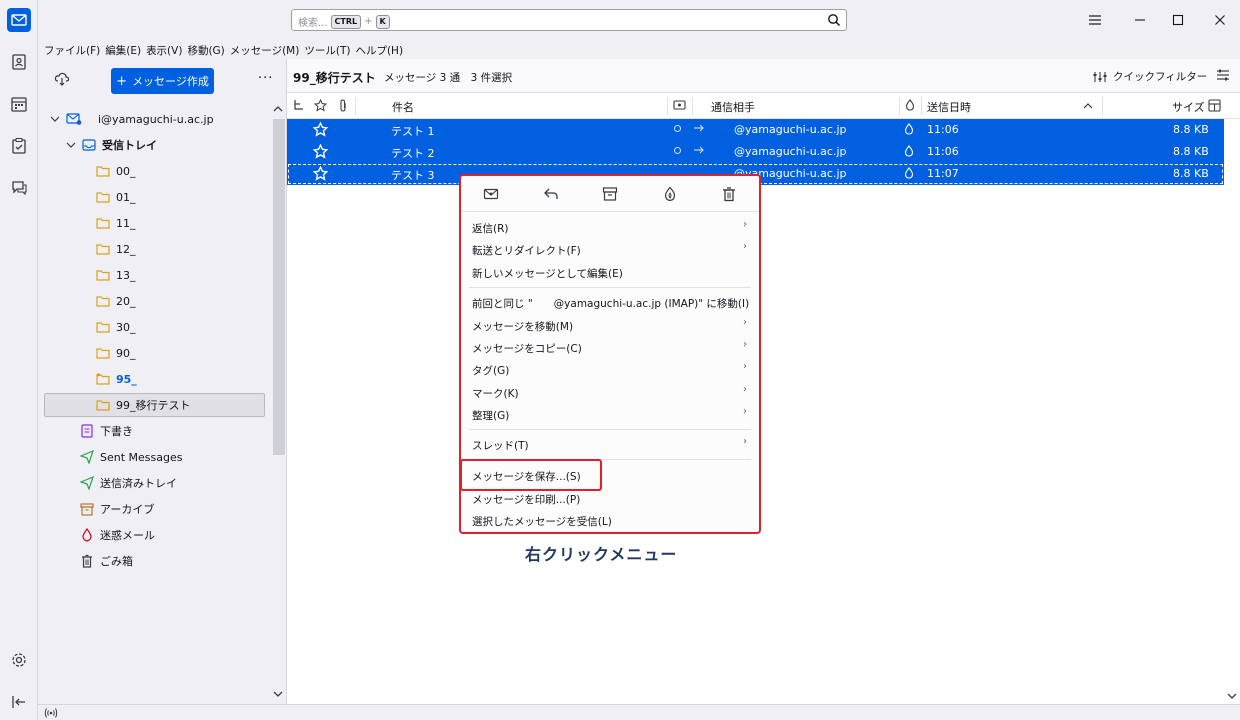 The image size is (1240, 720). What do you see at coordinates (279, 287) in the screenshot?
I see `scrollbar-thumb` at bounding box center [279, 287].